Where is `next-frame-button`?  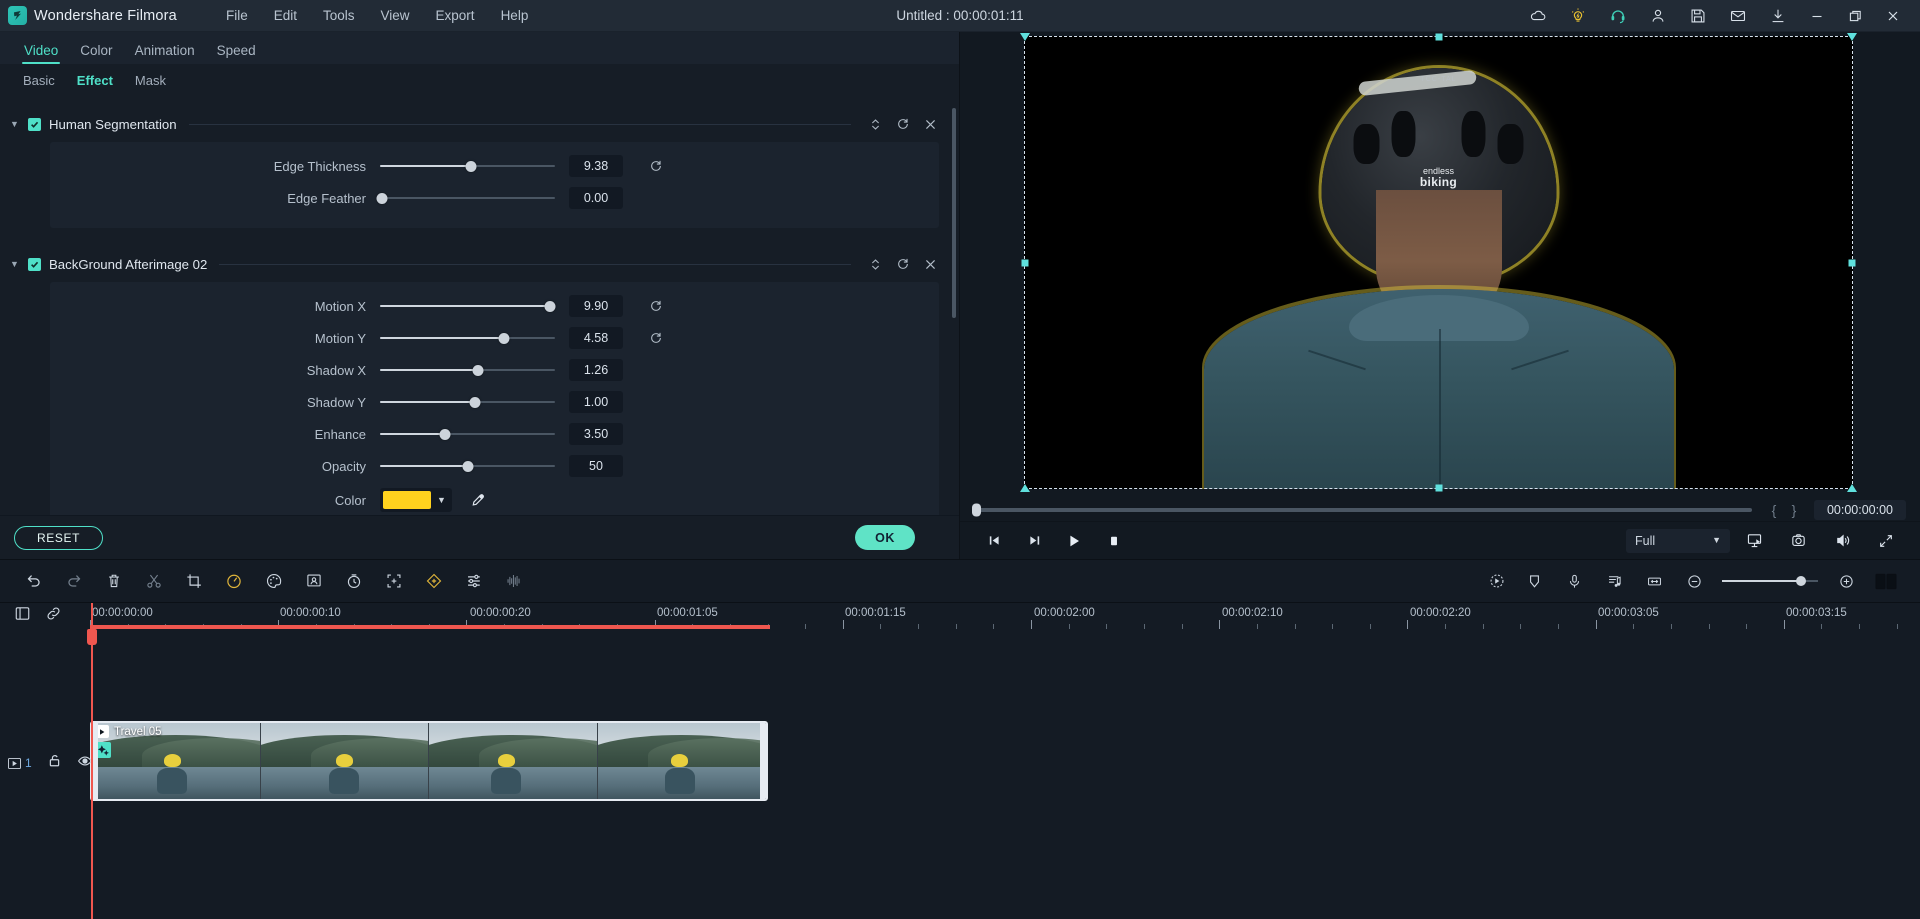 next-frame-button is located at coordinates (1034, 540).